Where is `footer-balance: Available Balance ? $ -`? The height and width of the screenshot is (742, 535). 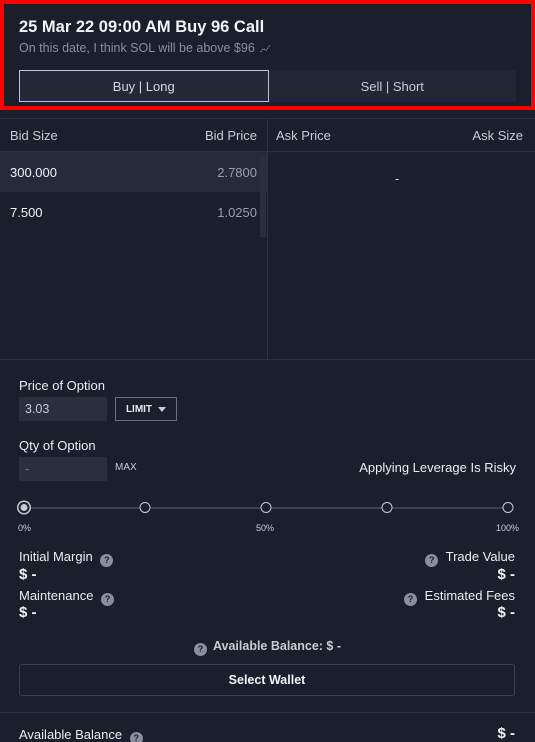 footer-balance: Available Balance ? $ - is located at coordinates (267, 727).